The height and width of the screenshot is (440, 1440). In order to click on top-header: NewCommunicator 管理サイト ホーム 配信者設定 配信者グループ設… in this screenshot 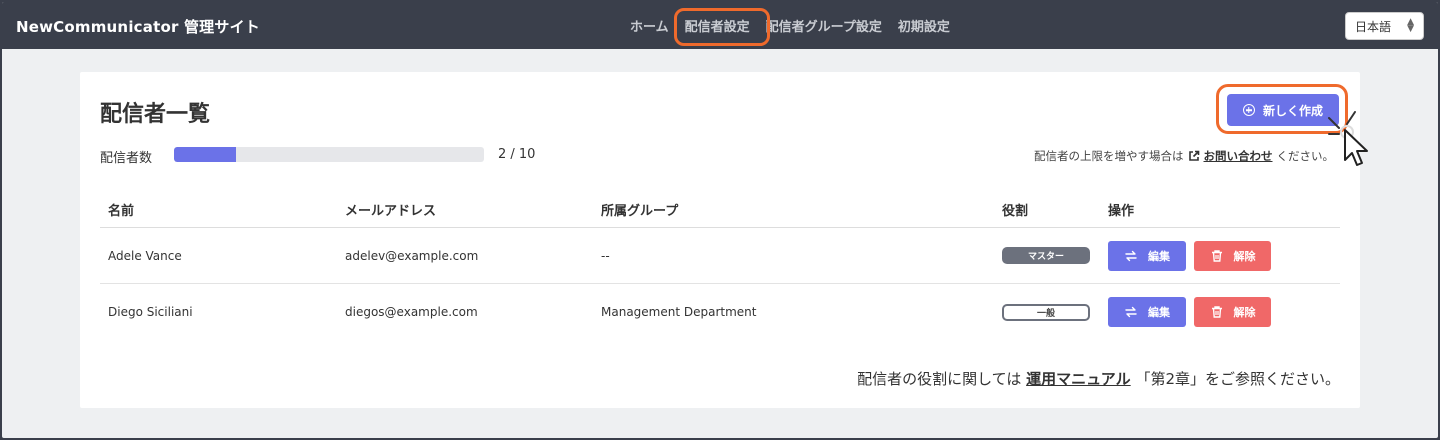, I will do `click(720, 25)`.